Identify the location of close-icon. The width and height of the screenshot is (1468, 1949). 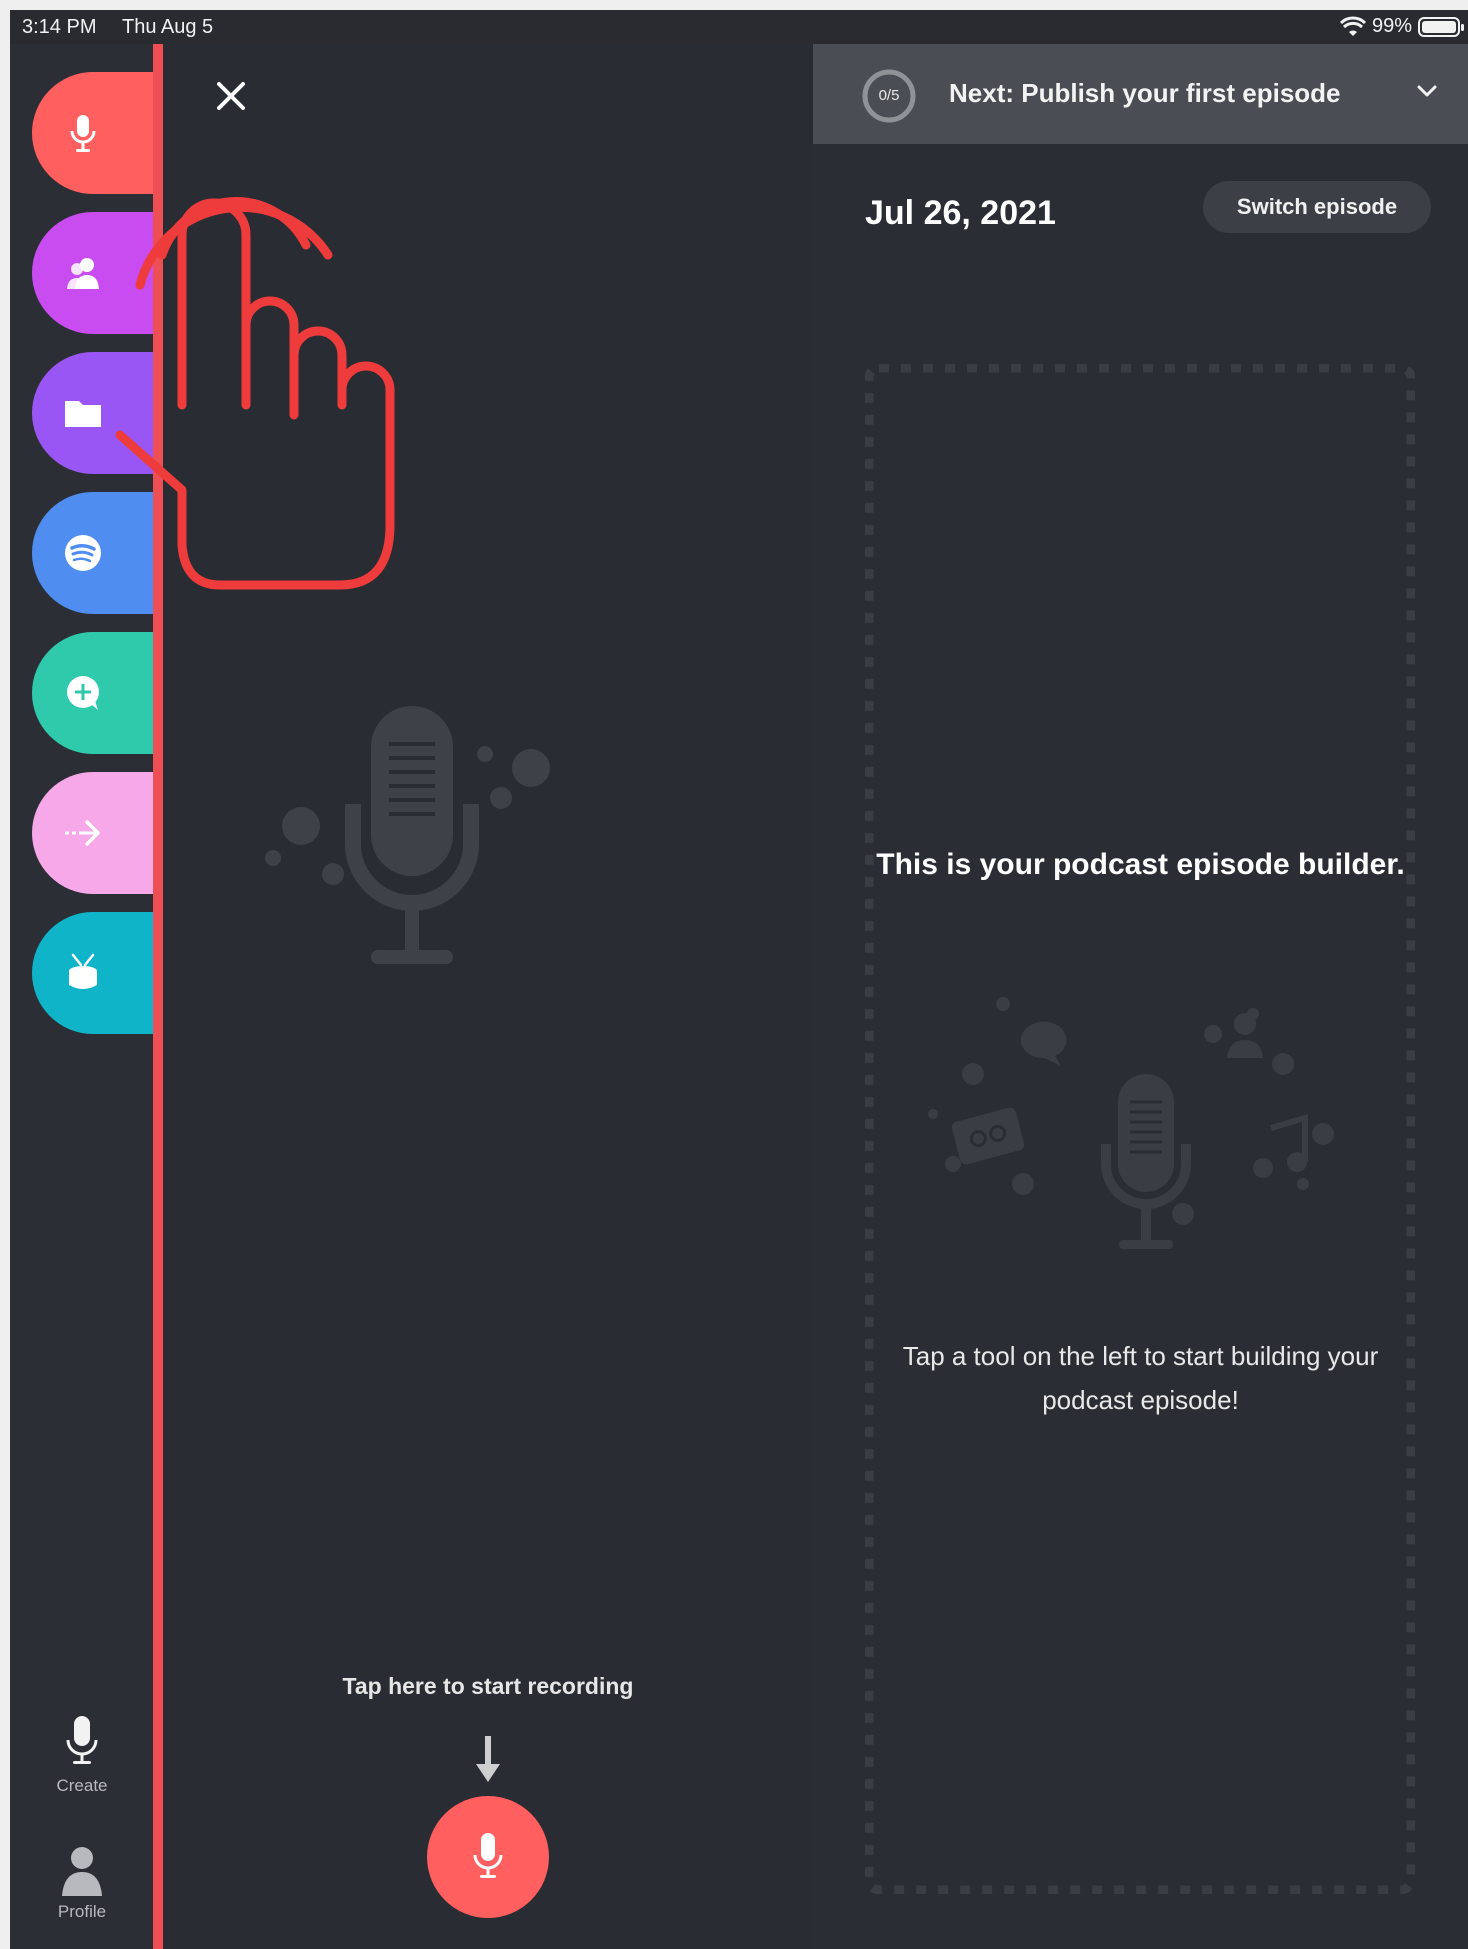
(231, 96).